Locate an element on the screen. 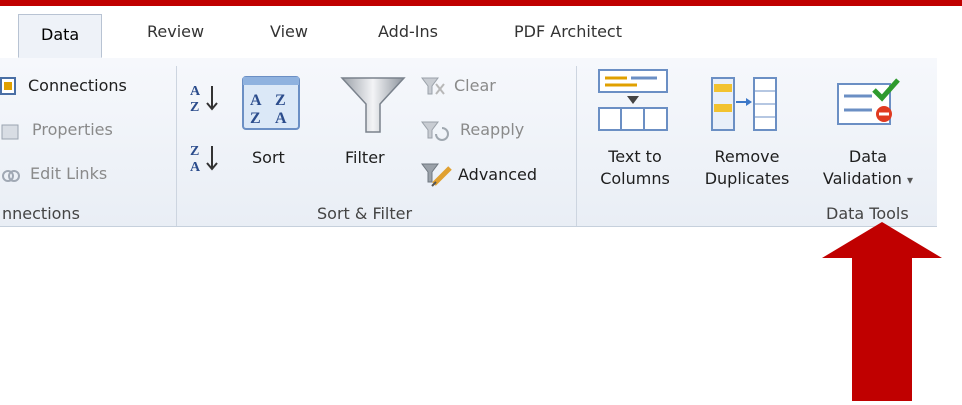 The image size is (962, 405). filter-button: Filter is located at coordinates (365, 157).